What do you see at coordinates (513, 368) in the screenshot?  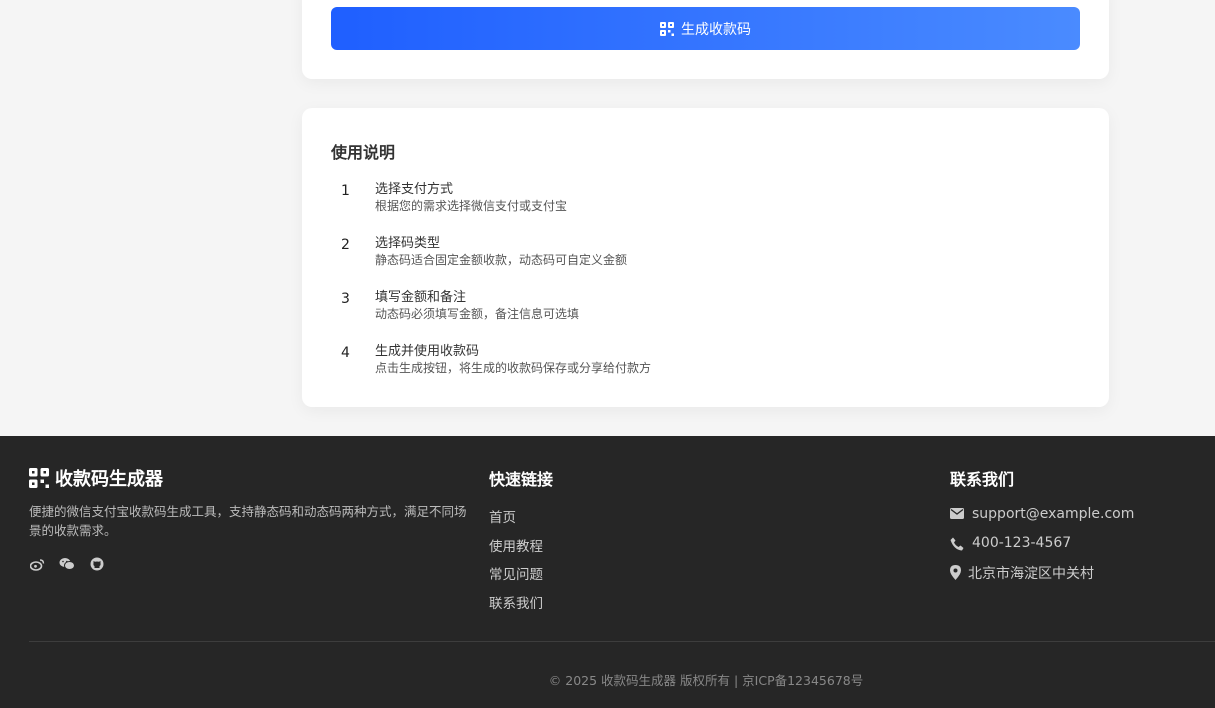 I see `step-description: 点击生成按钮，将生成的收款码保存或分享给付款方` at bounding box center [513, 368].